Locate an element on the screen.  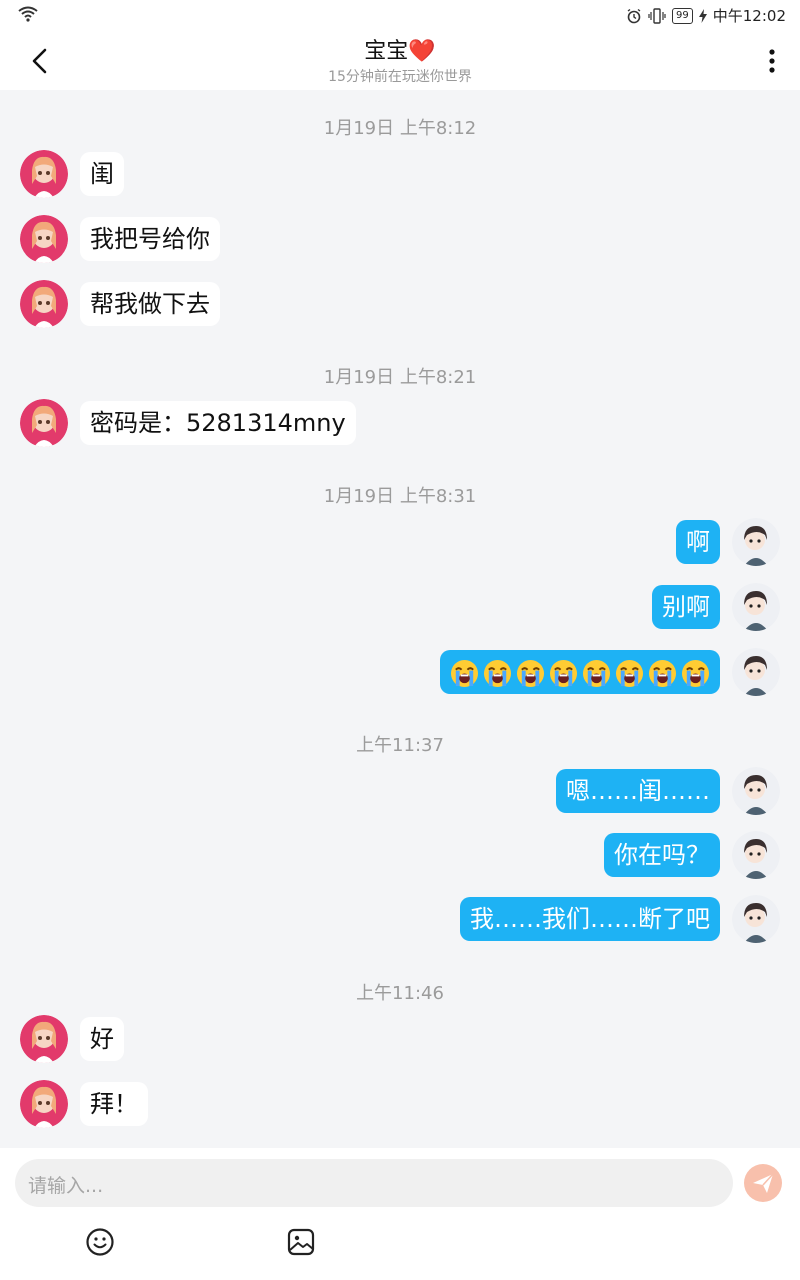
contact-name: 宝宝❤️ is located at coordinates (400, 49).